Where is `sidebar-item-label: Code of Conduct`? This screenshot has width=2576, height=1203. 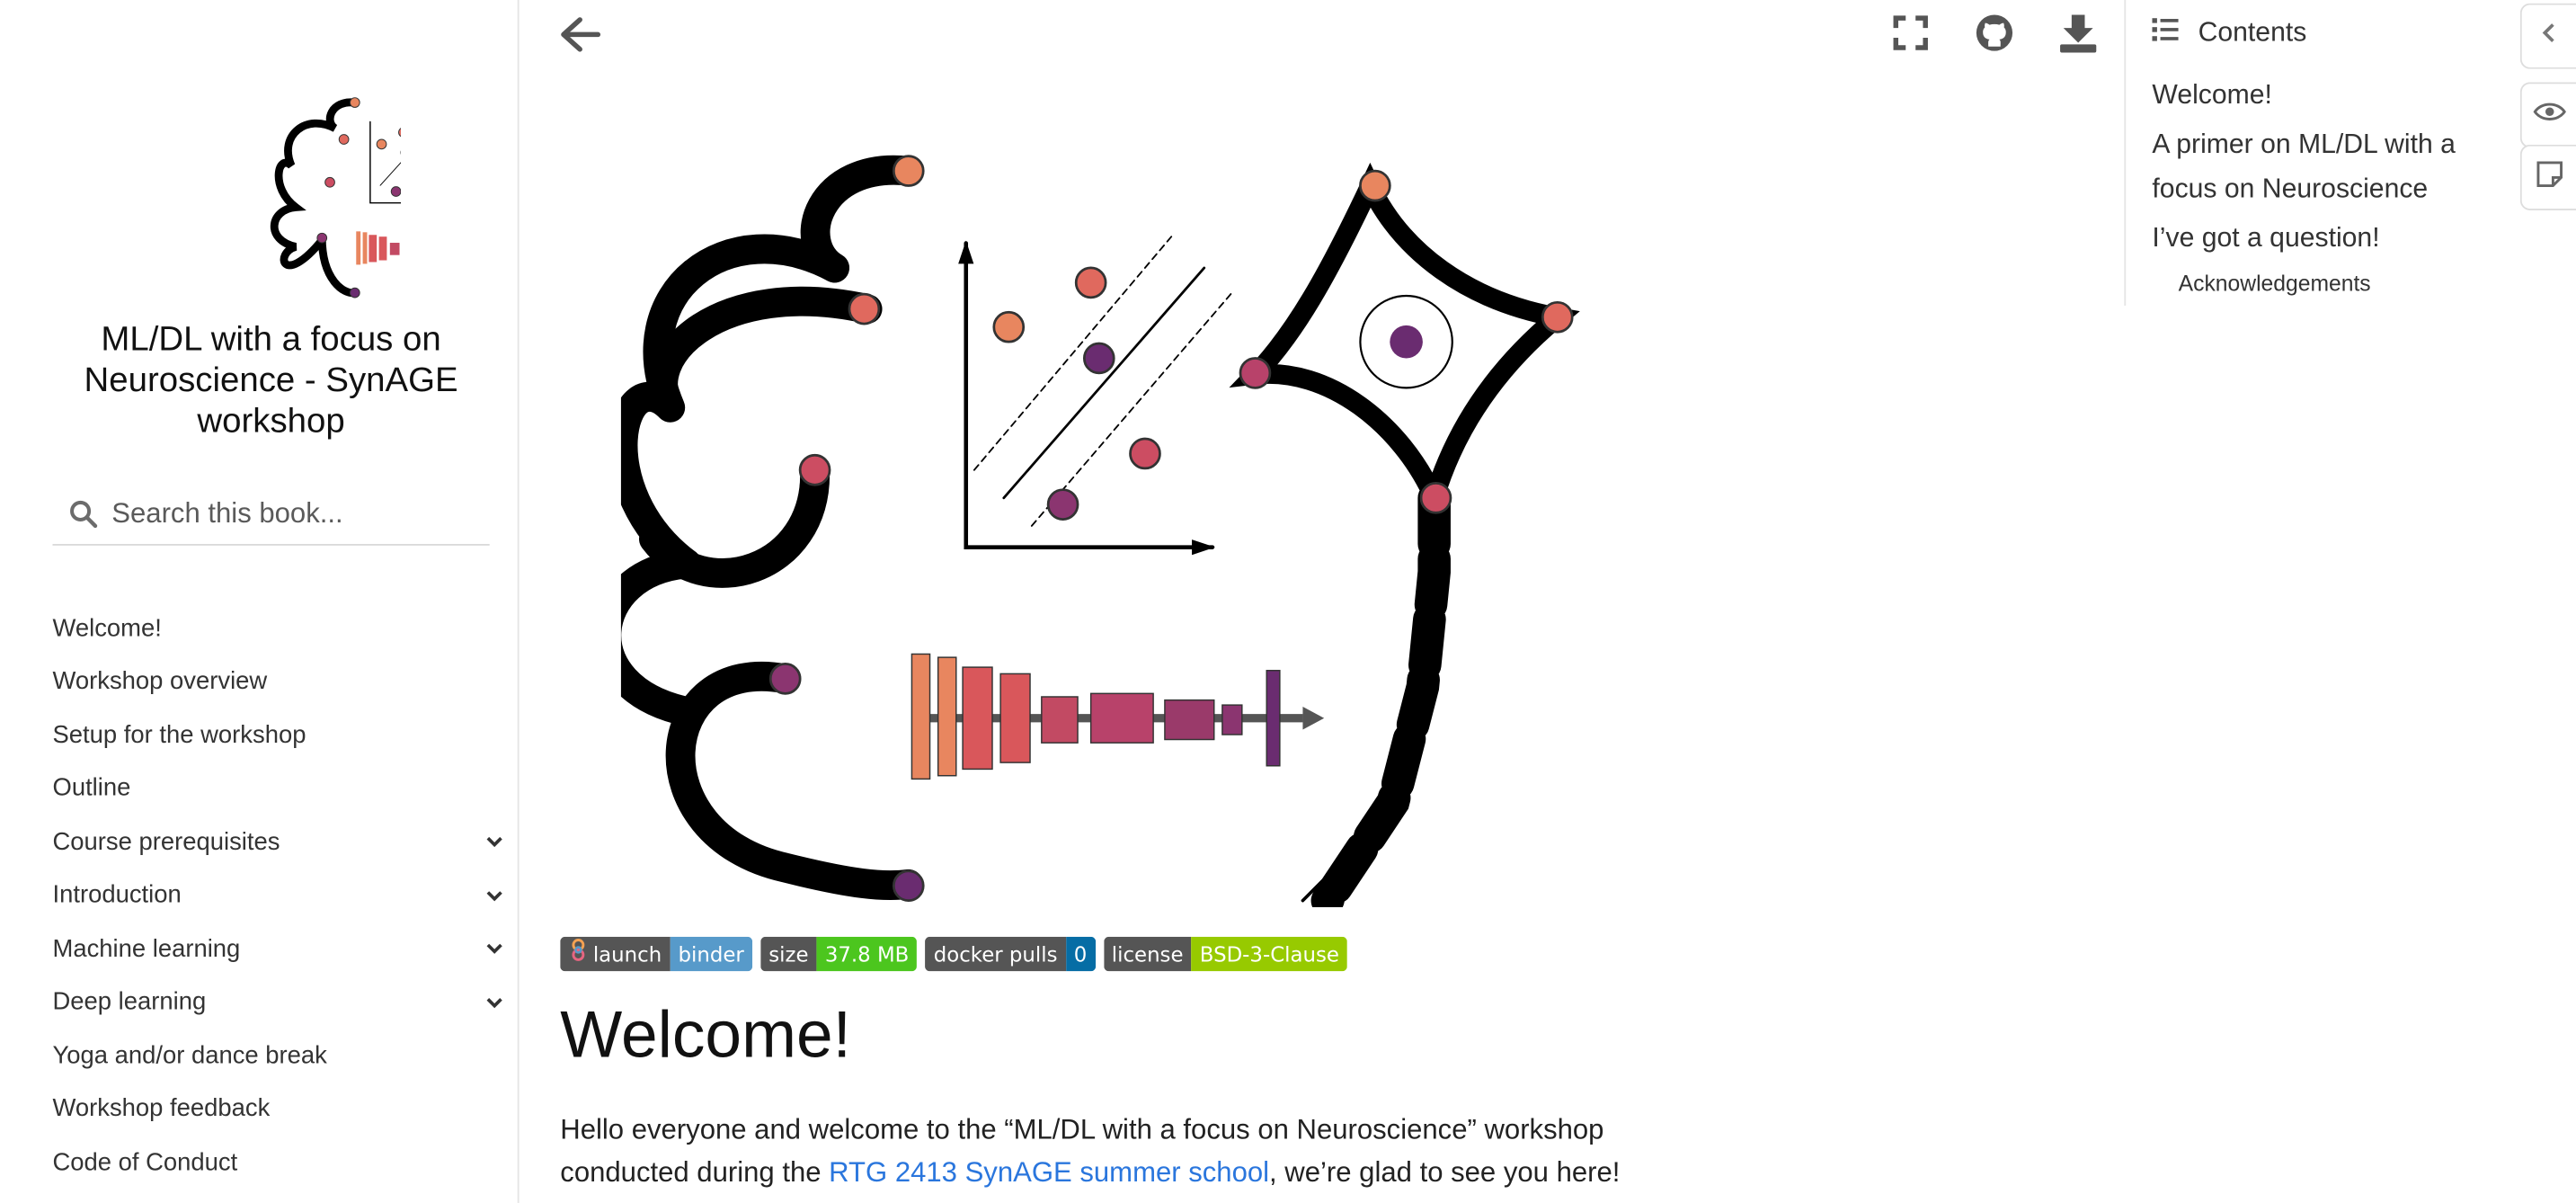 sidebar-item-label: Code of Conduct is located at coordinates (145, 1162).